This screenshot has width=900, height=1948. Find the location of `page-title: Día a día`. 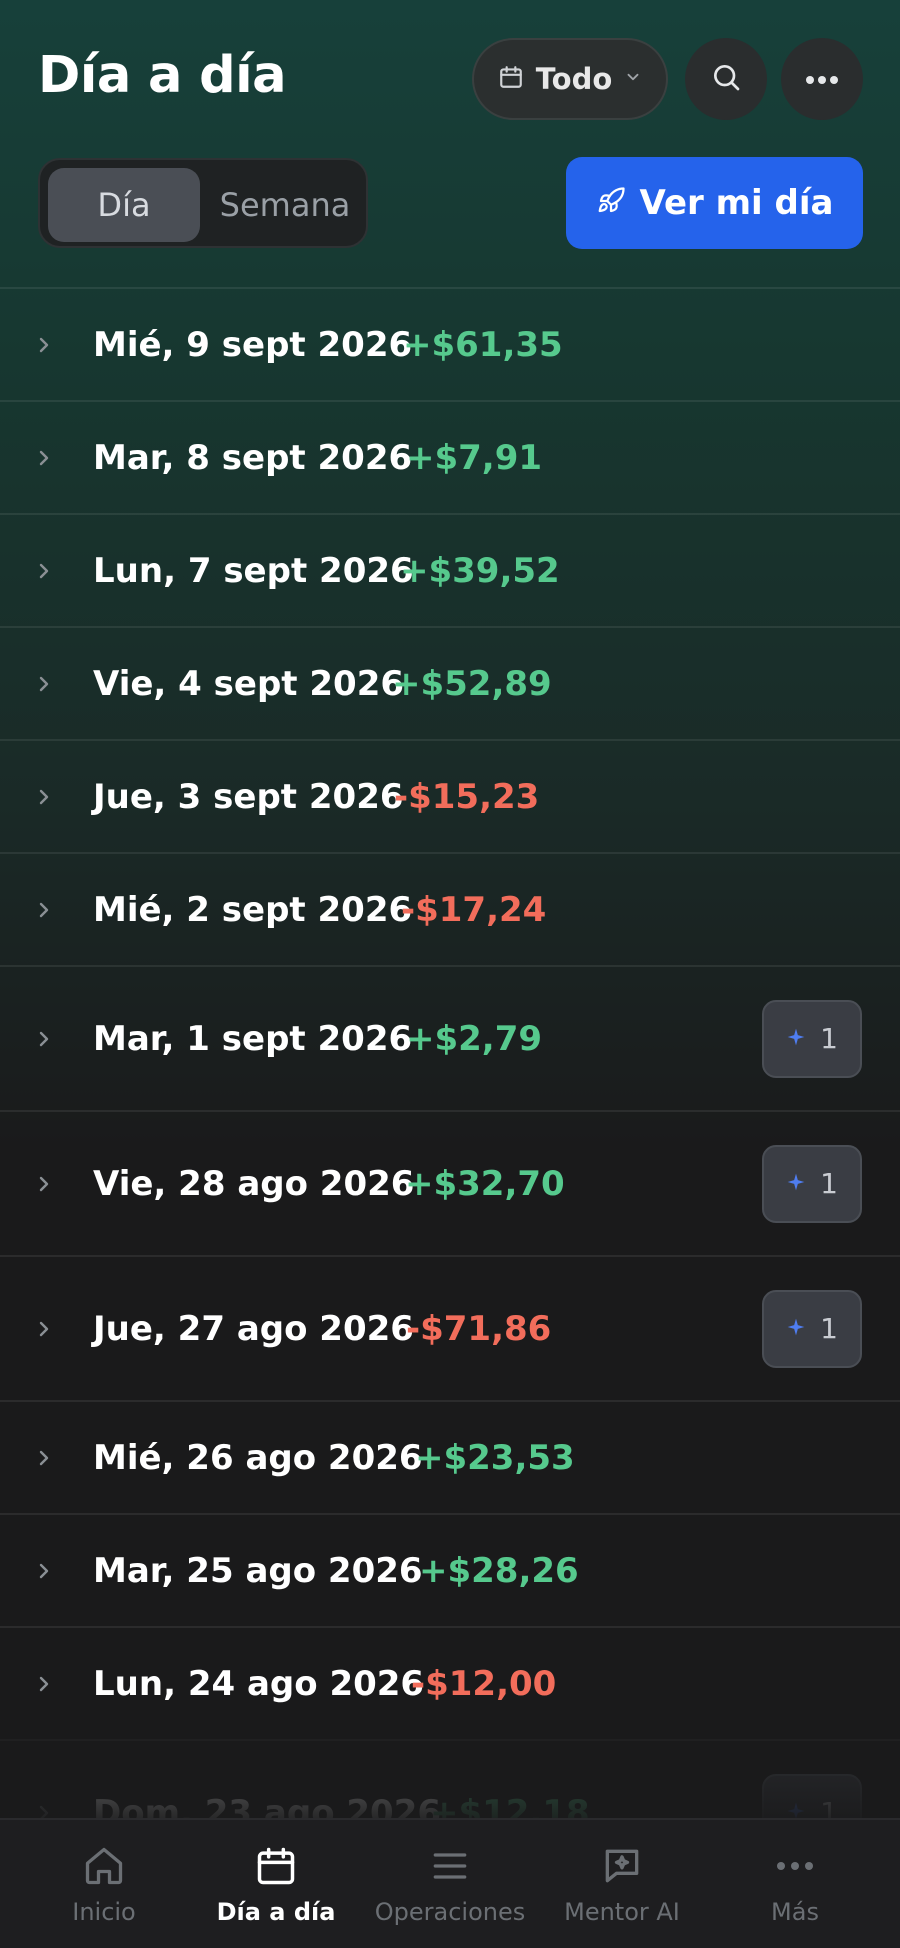

page-title: Día a día is located at coordinates (162, 75).